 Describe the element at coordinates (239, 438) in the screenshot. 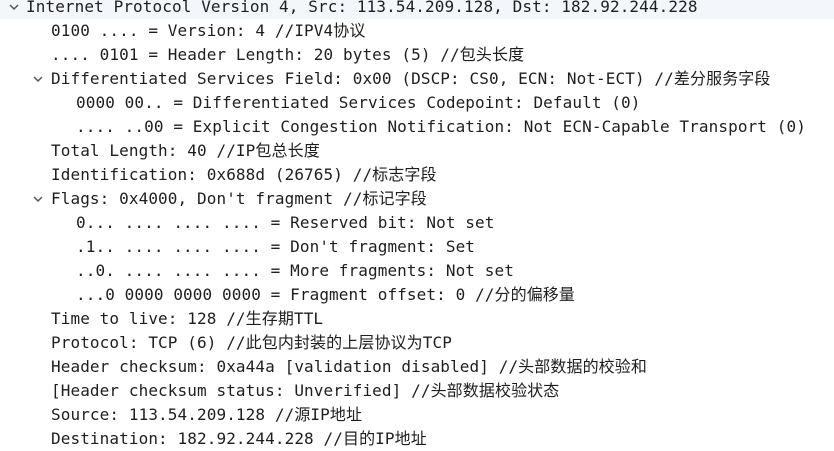

I see `tree-row-label: Destination: 182.92.244.228 //目的IP地址` at that location.